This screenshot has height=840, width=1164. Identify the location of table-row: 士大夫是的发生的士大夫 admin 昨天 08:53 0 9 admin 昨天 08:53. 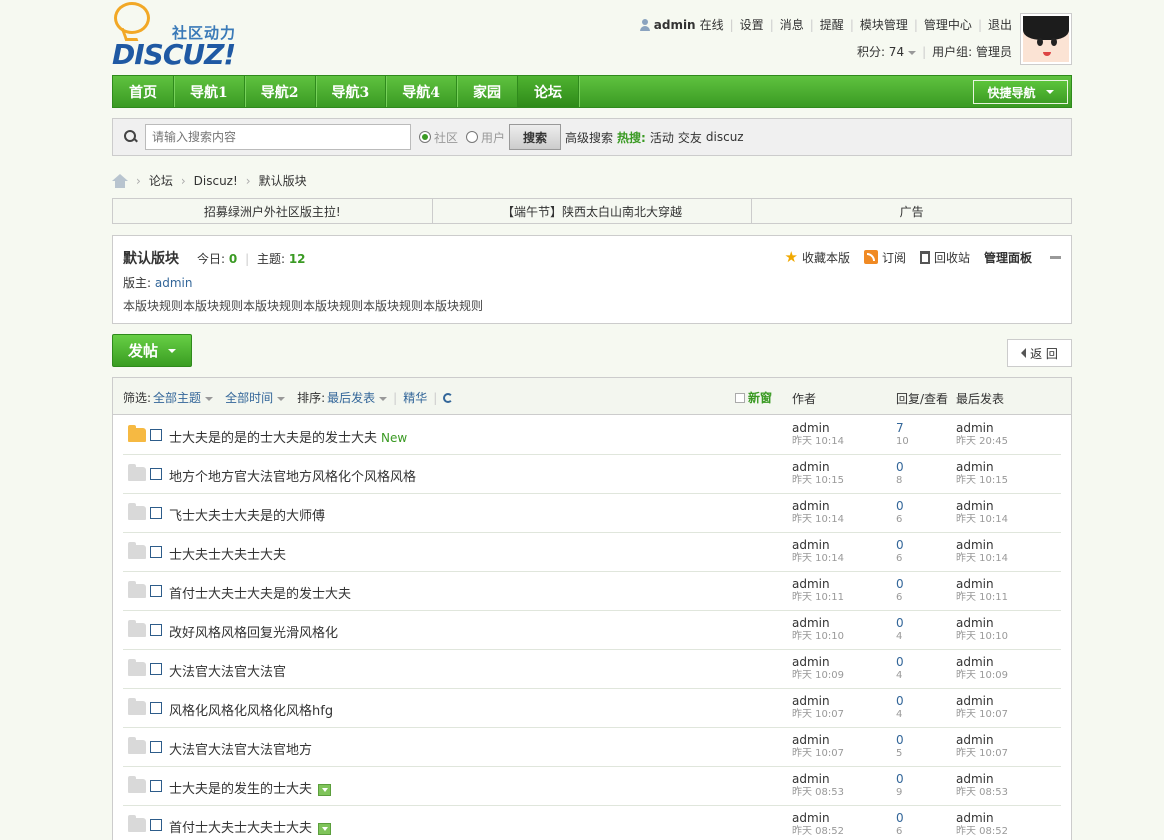
(592, 786).